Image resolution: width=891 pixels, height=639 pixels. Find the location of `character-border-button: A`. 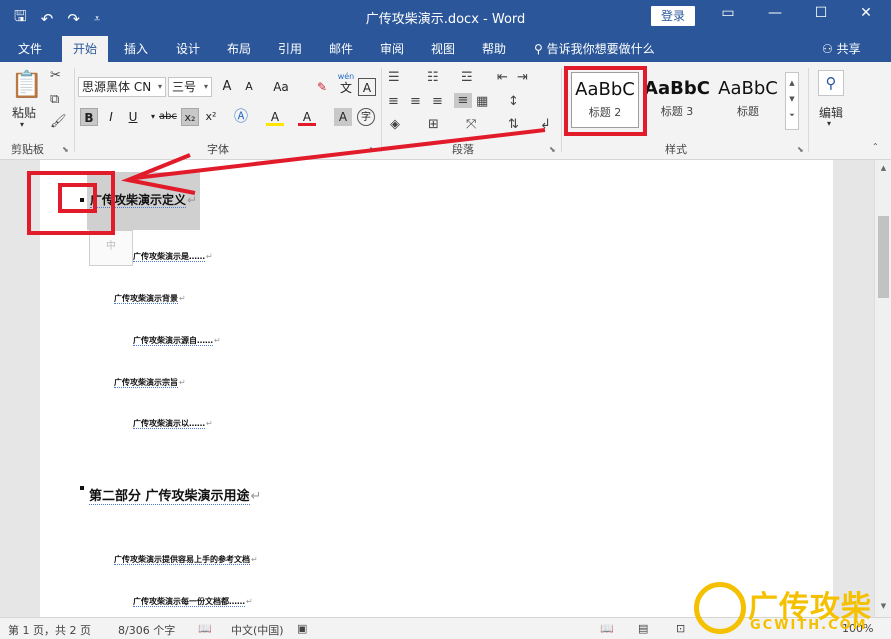

character-border-button: A is located at coordinates (367, 87).